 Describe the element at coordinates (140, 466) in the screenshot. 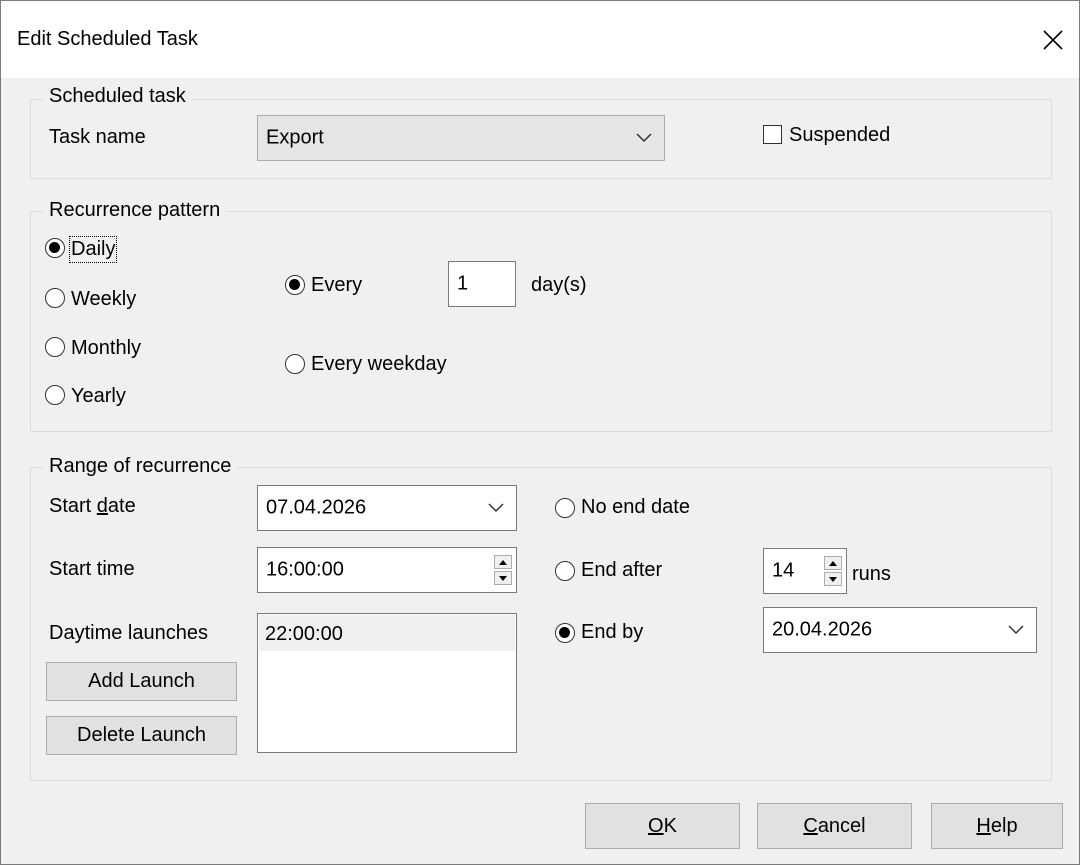

I see `range-of-recurrence-legend: Range of recurrence` at that location.